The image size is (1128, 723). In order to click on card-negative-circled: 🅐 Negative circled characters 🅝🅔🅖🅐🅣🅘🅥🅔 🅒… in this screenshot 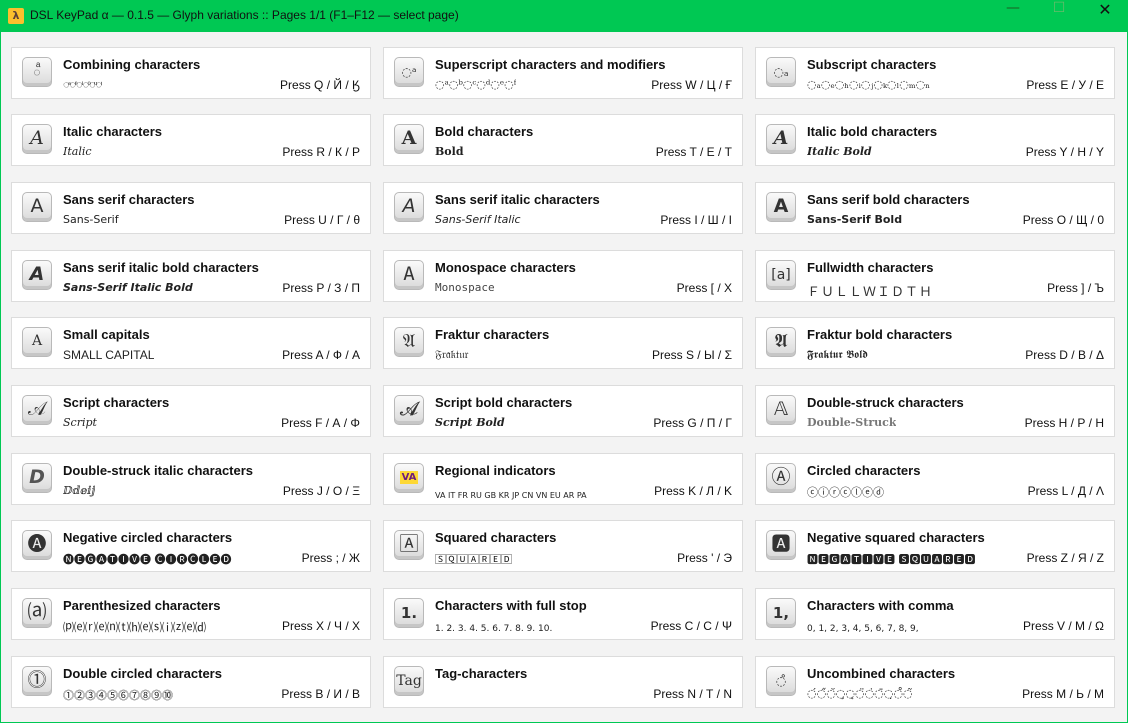, I will do `click(191, 546)`.